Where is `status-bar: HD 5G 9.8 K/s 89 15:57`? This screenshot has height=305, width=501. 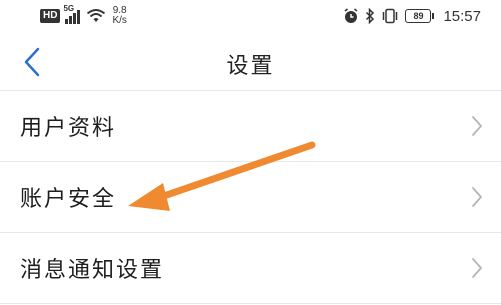 status-bar: HD 5G 9.8 K/s 89 15:57 is located at coordinates (250, 17).